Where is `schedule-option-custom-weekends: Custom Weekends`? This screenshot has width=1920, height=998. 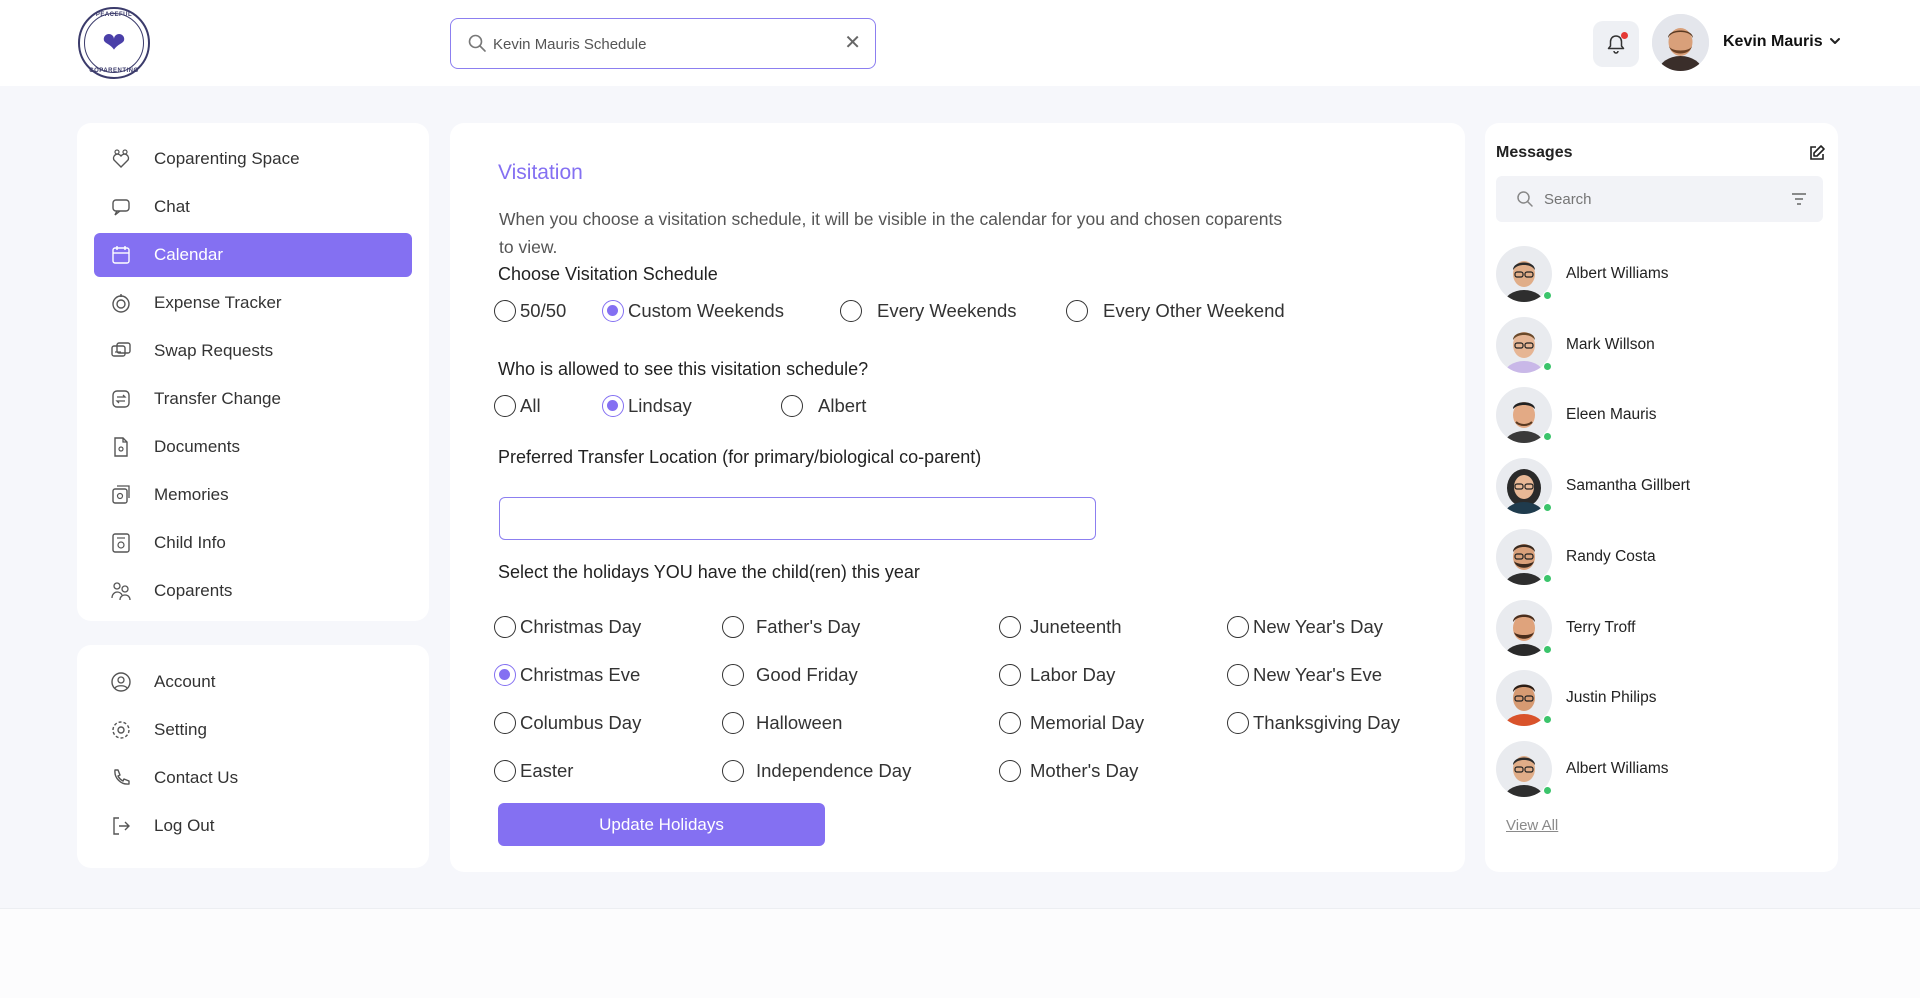 schedule-option-custom-weekends: Custom Weekends is located at coordinates (693, 311).